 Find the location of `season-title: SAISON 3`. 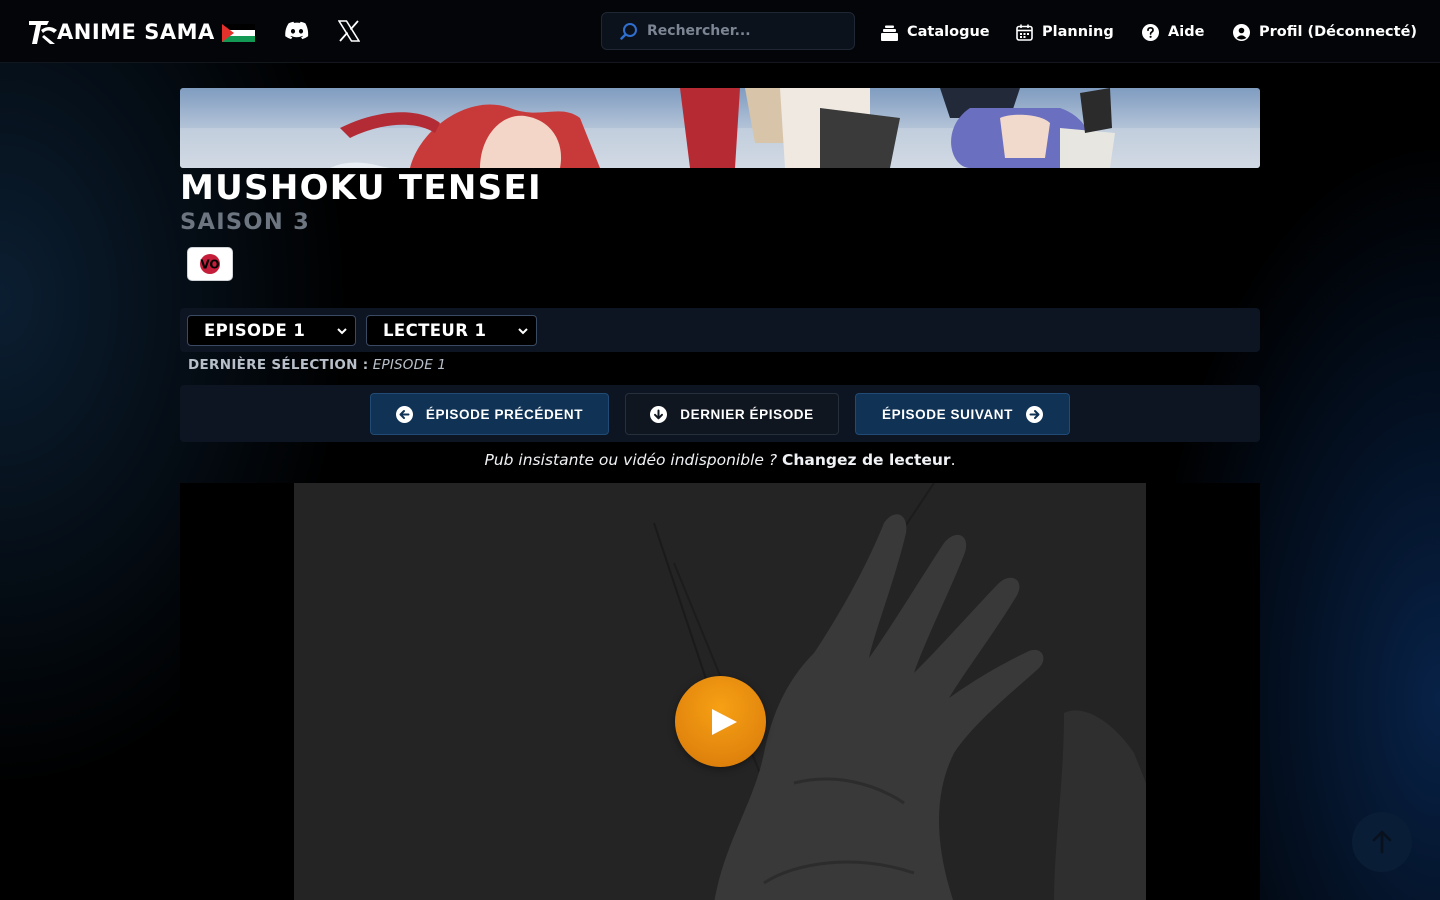

season-title: SAISON 3 is located at coordinates (245, 222).